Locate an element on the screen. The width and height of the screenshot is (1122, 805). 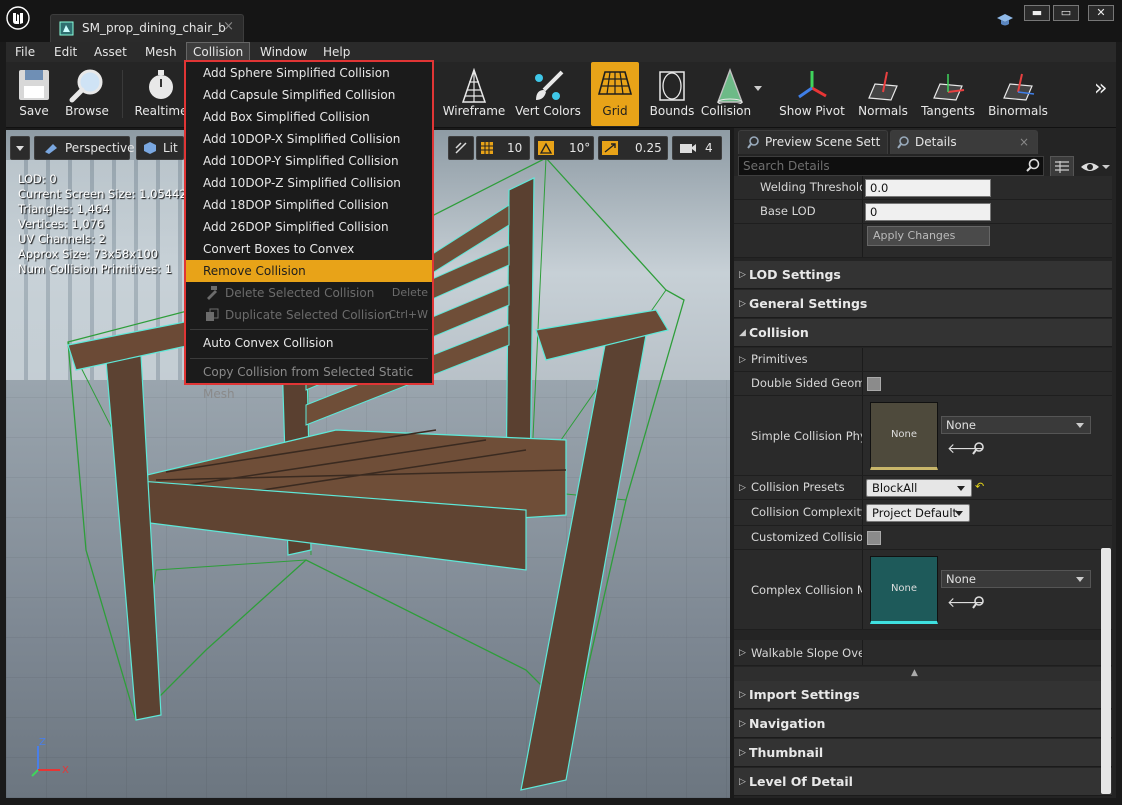
surface-snap-button is located at coordinates (461, 148).